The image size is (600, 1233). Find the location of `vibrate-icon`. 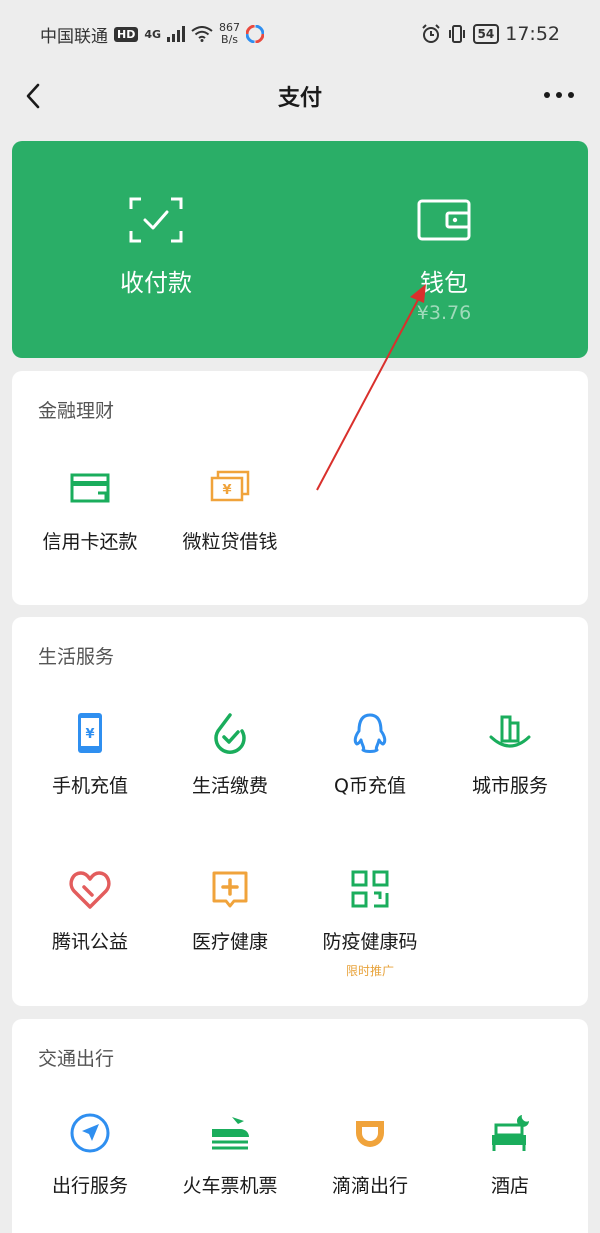

vibrate-icon is located at coordinates (456, 34).